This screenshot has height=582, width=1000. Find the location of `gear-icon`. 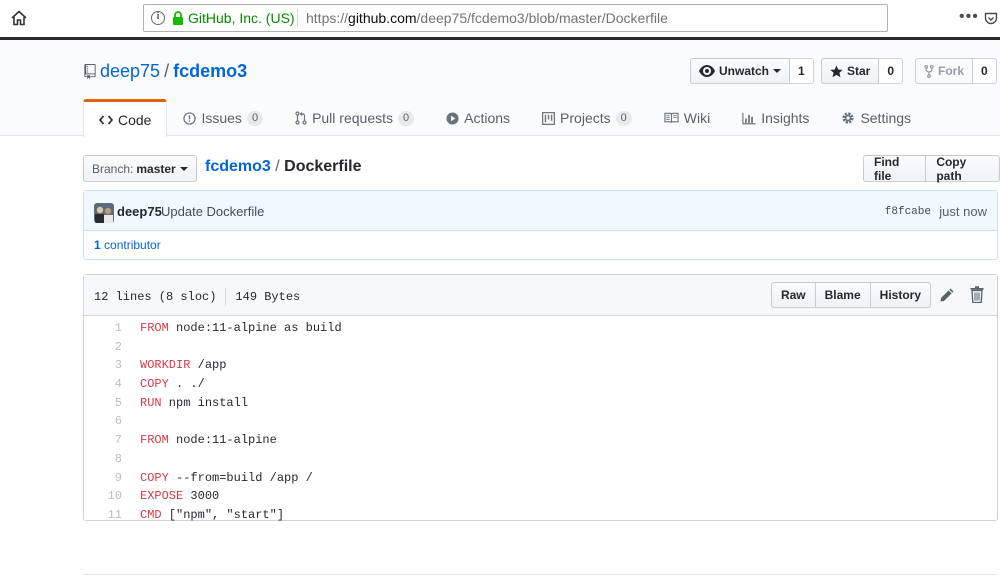

gear-icon is located at coordinates (848, 118).